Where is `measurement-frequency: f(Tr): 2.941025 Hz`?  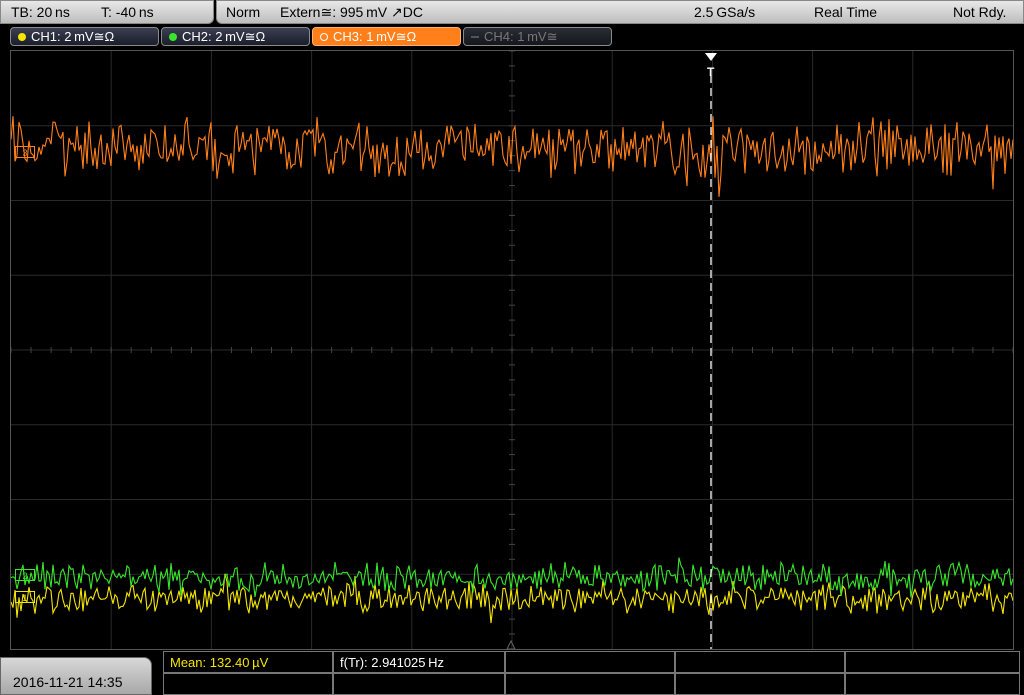 measurement-frequency: f(Tr): 2.941025 Hz is located at coordinates (392, 662).